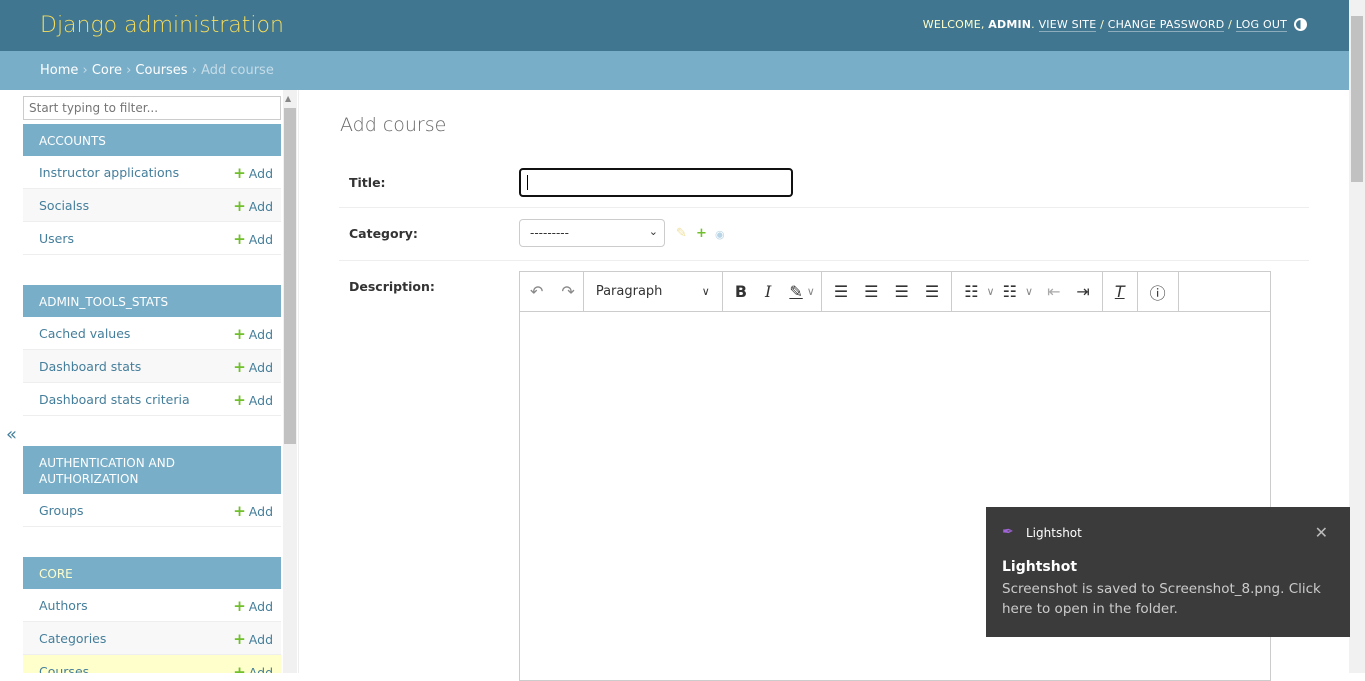 This screenshot has height=681, width=1365. Describe the element at coordinates (152, 301) in the screenshot. I see `sidebar-group-header: ADMIN_TOOLS_STATS` at that location.